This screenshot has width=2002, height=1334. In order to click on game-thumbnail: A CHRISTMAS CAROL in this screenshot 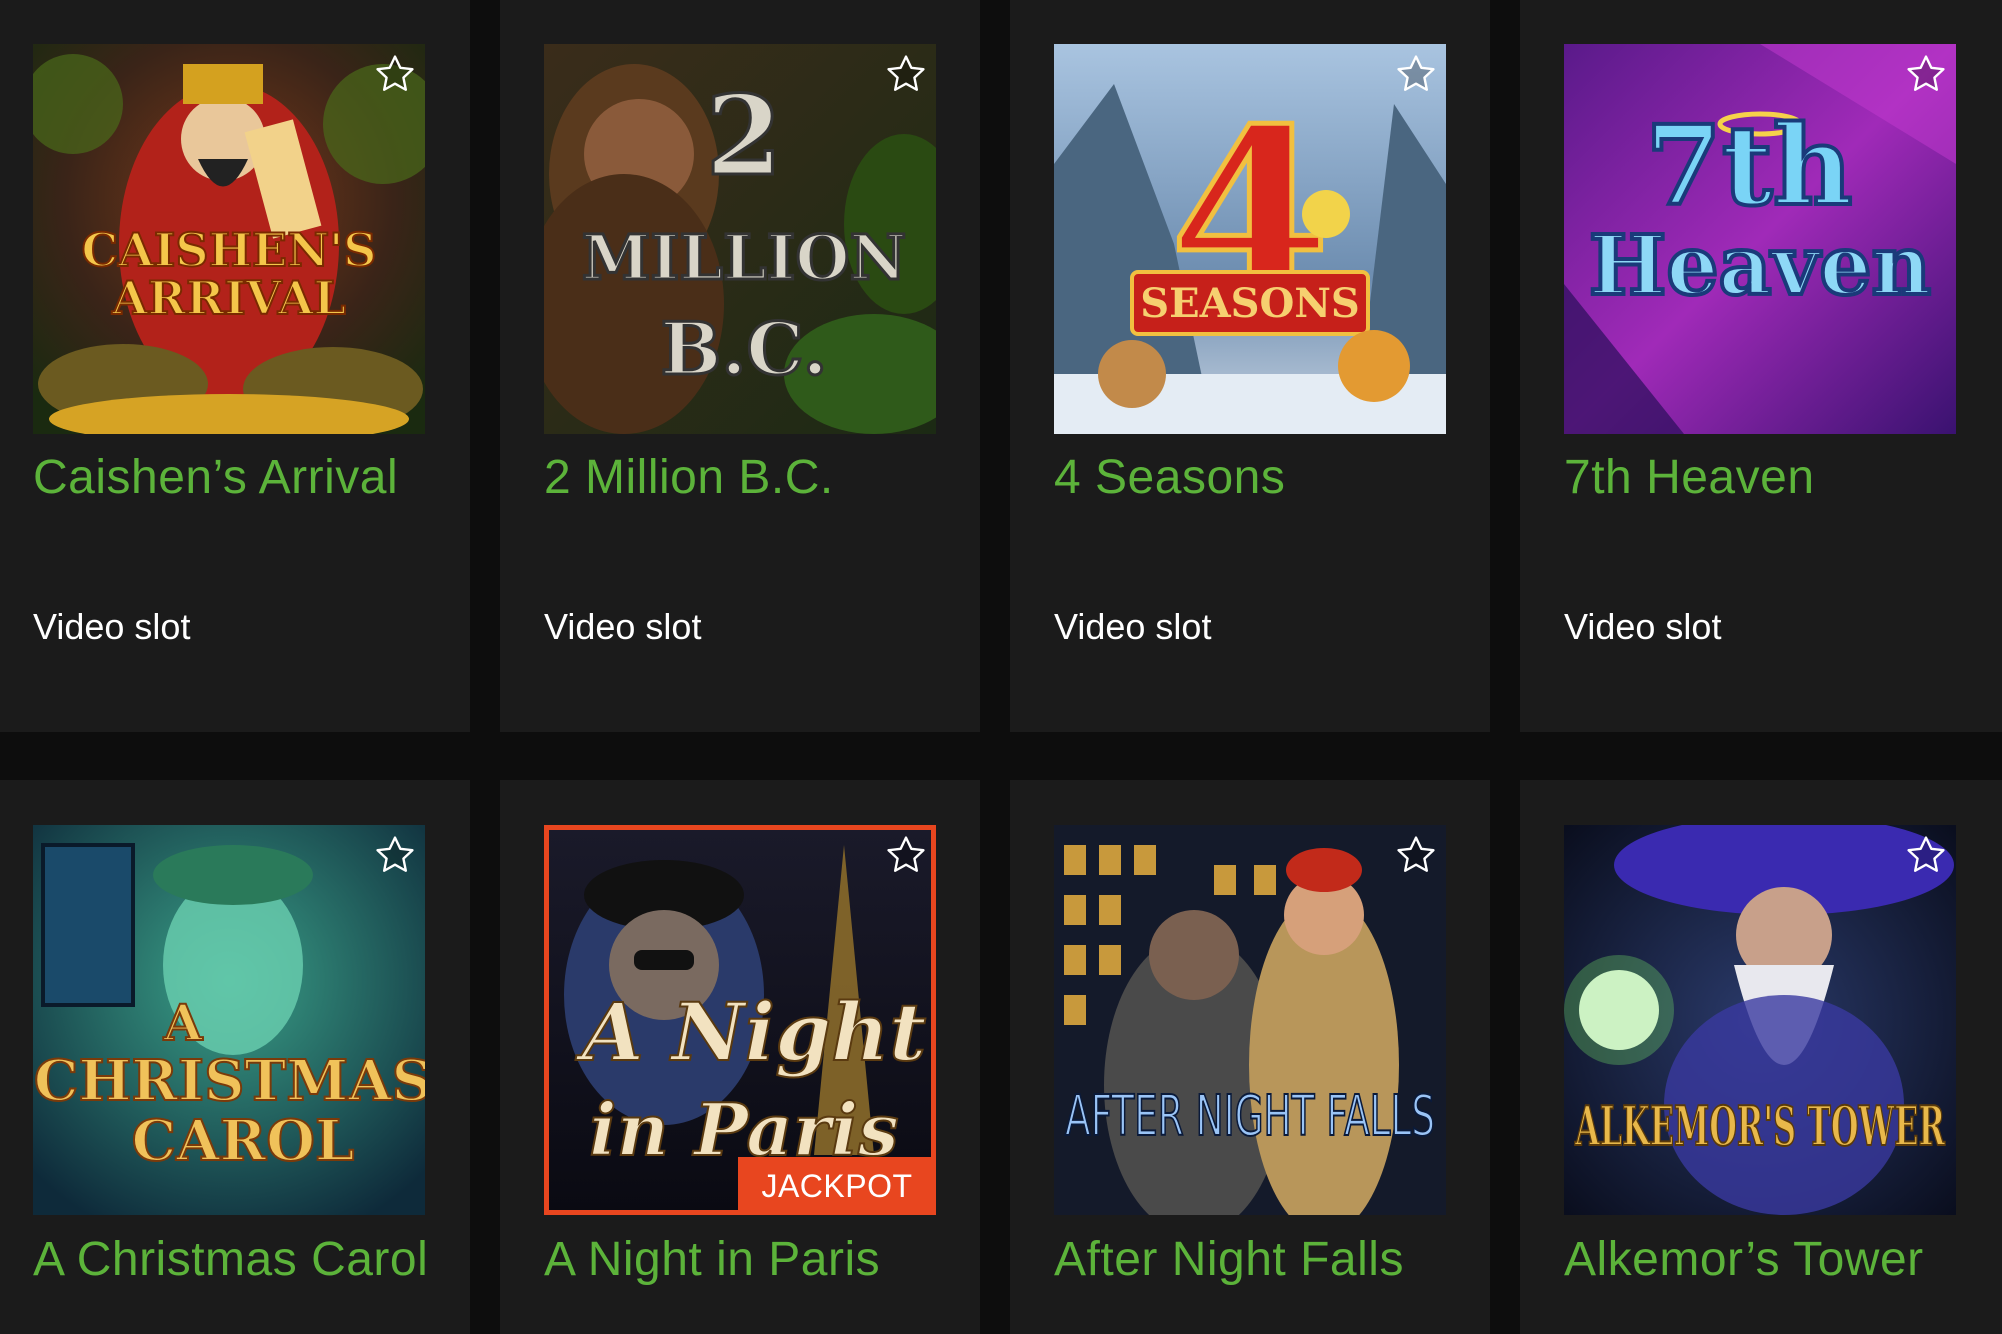, I will do `click(229, 1020)`.